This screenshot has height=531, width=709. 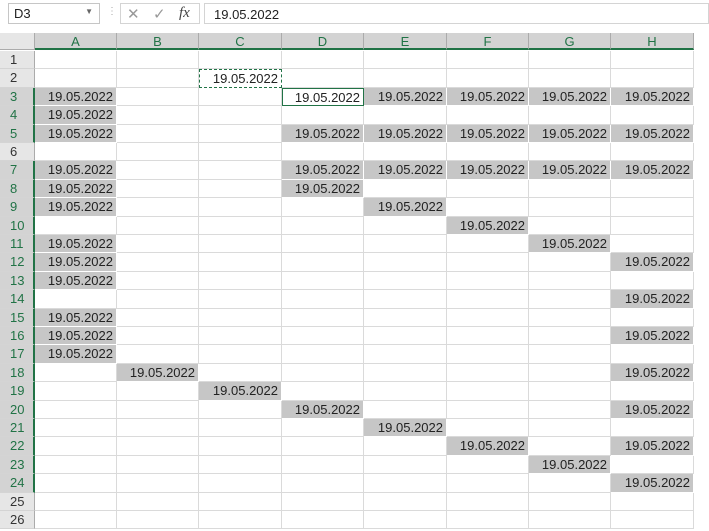 What do you see at coordinates (652, 244) in the screenshot?
I see `cell-H11` at bounding box center [652, 244].